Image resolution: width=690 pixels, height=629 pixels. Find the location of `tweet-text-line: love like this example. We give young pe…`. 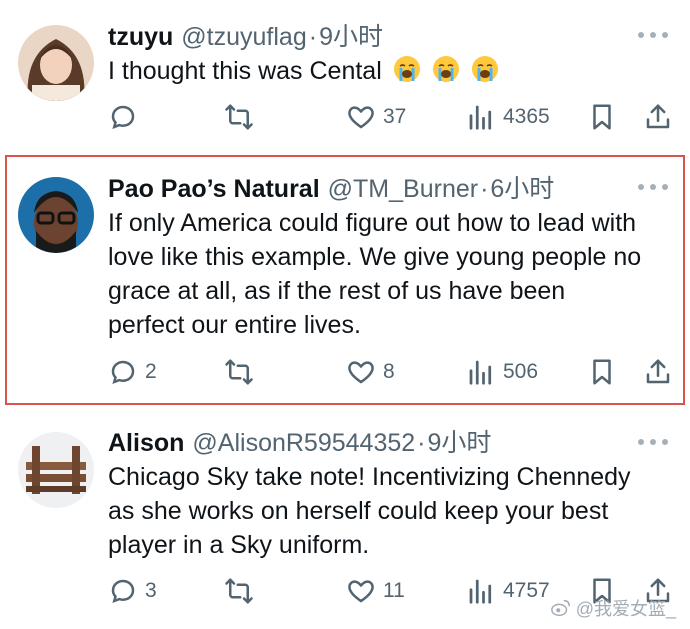

tweet-text-line: love like this example. We give young pe… is located at coordinates (375, 257).